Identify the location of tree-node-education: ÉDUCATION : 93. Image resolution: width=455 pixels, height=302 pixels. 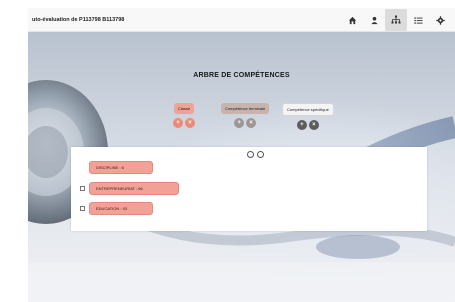
(121, 208).